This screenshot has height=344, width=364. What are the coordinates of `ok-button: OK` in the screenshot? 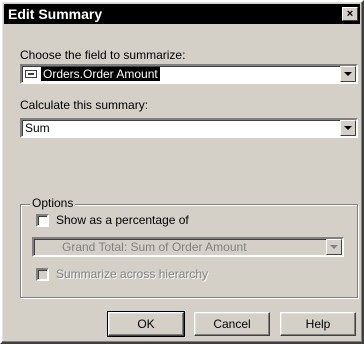 It's located at (146, 324).